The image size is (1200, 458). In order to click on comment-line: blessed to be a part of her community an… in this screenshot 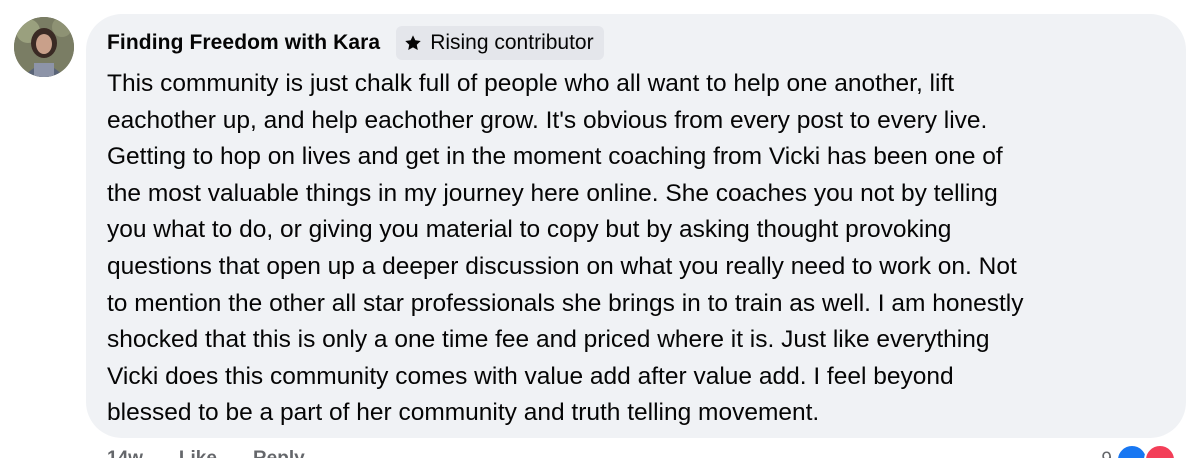, I will do `click(463, 413)`.